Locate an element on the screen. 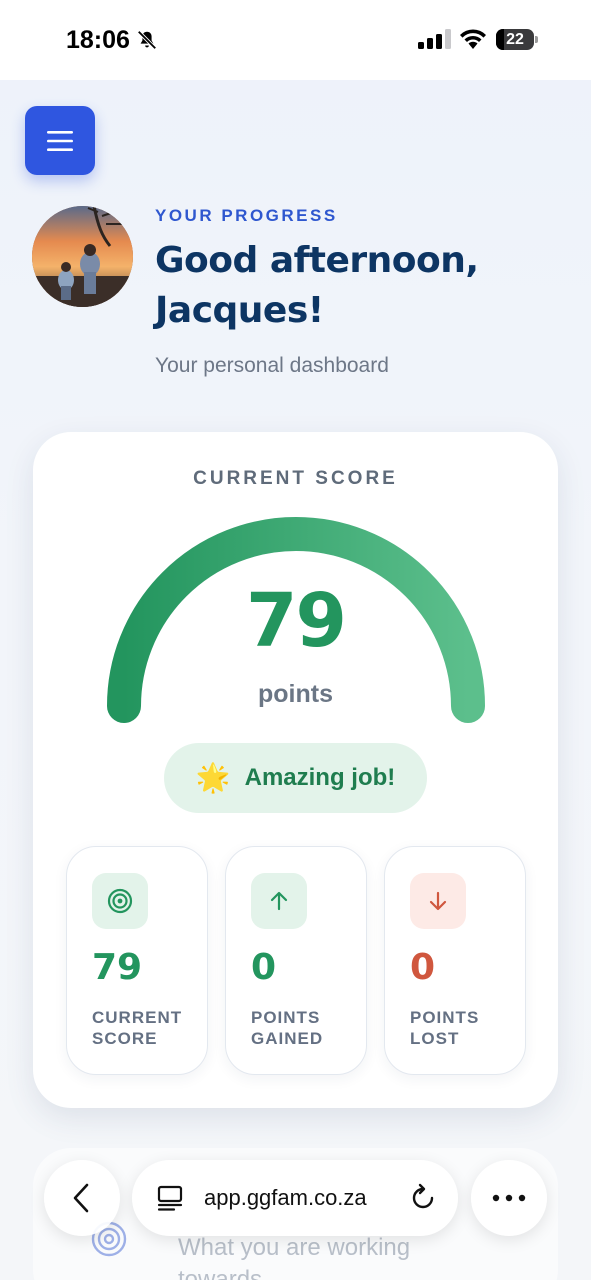 This screenshot has width=591, height=1280. stat-tile-points-lost: 0 POINTS LOST is located at coordinates (455, 960).